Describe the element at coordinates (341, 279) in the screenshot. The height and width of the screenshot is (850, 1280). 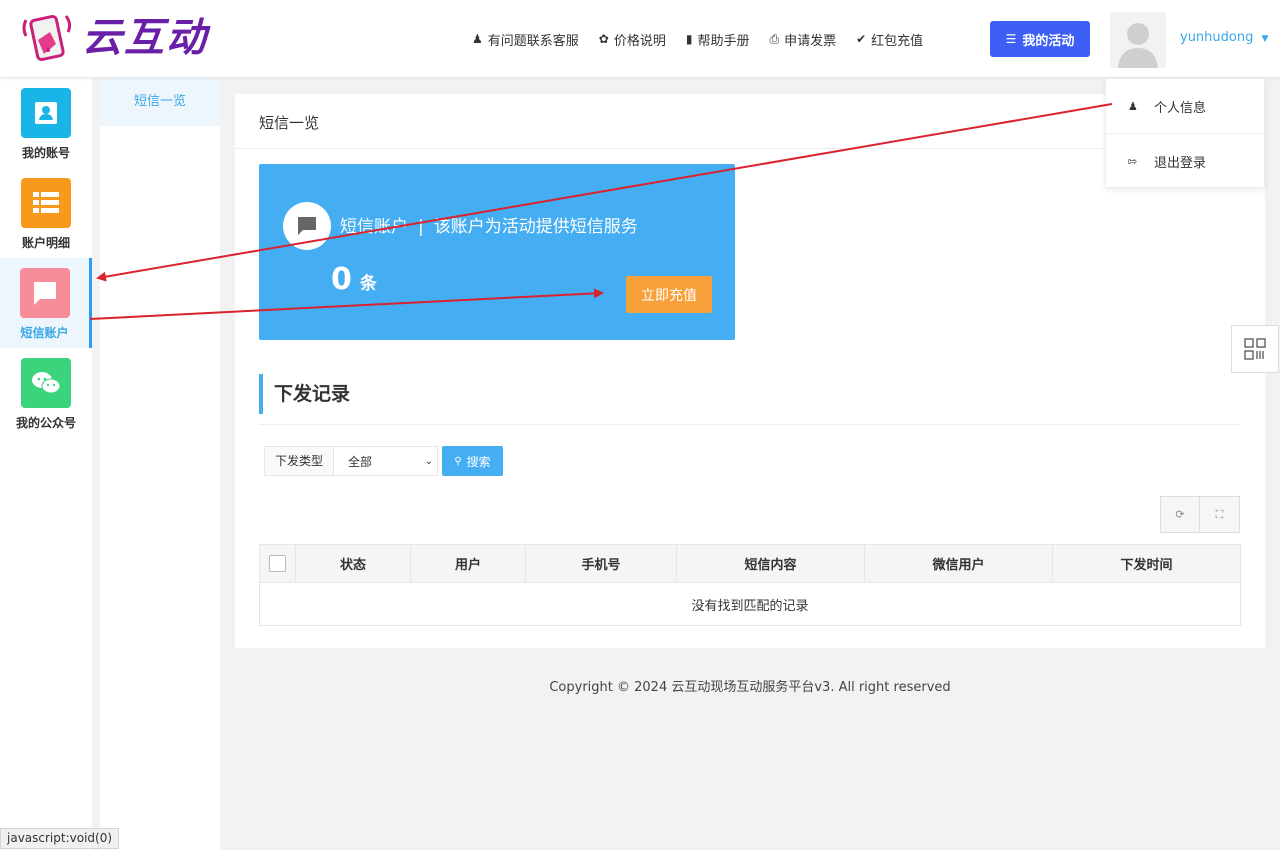
I see `sms-balance-count: 0` at that location.